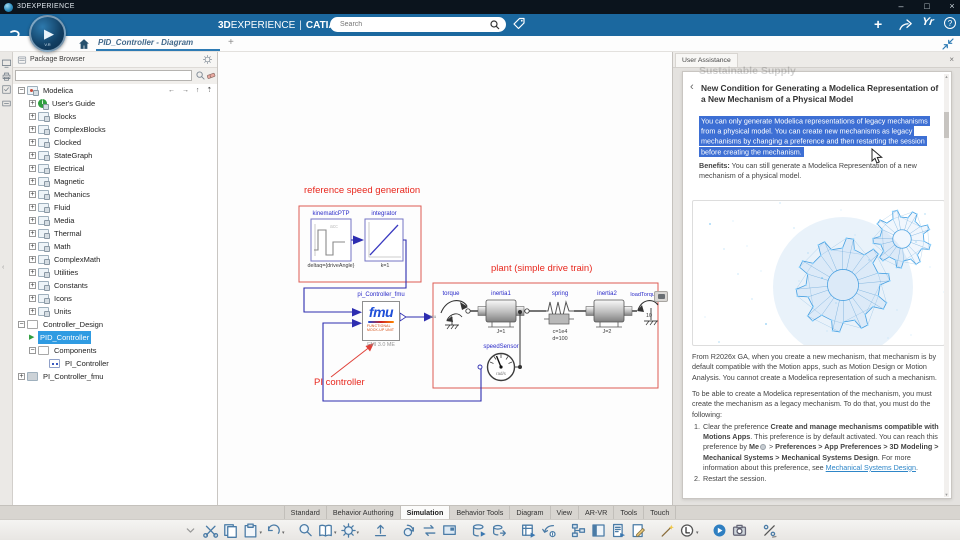 This screenshot has width=960, height=540. Describe the element at coordinates (115, 376) in the screenshot. I see `tree-item-pi-controller-fmu: + PI_Controller_fmu` at that location.